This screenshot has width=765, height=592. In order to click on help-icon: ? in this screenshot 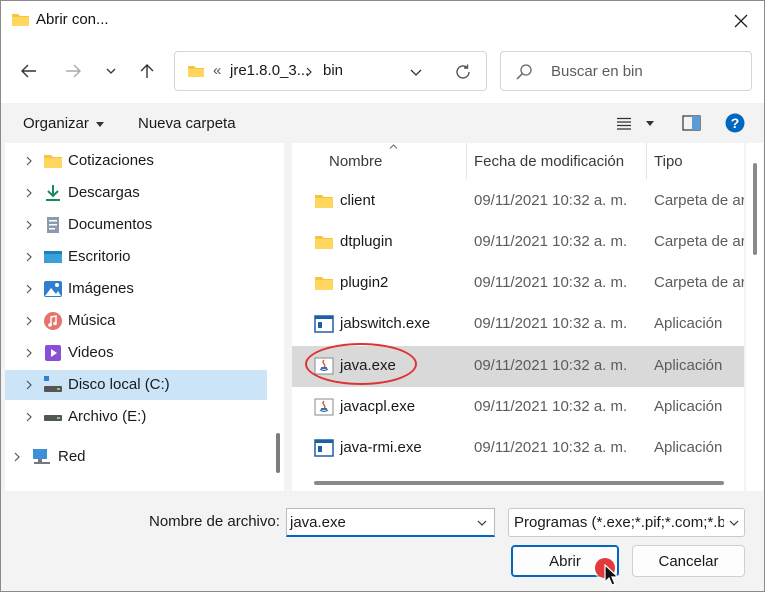, I will do `click(735, 123)`.